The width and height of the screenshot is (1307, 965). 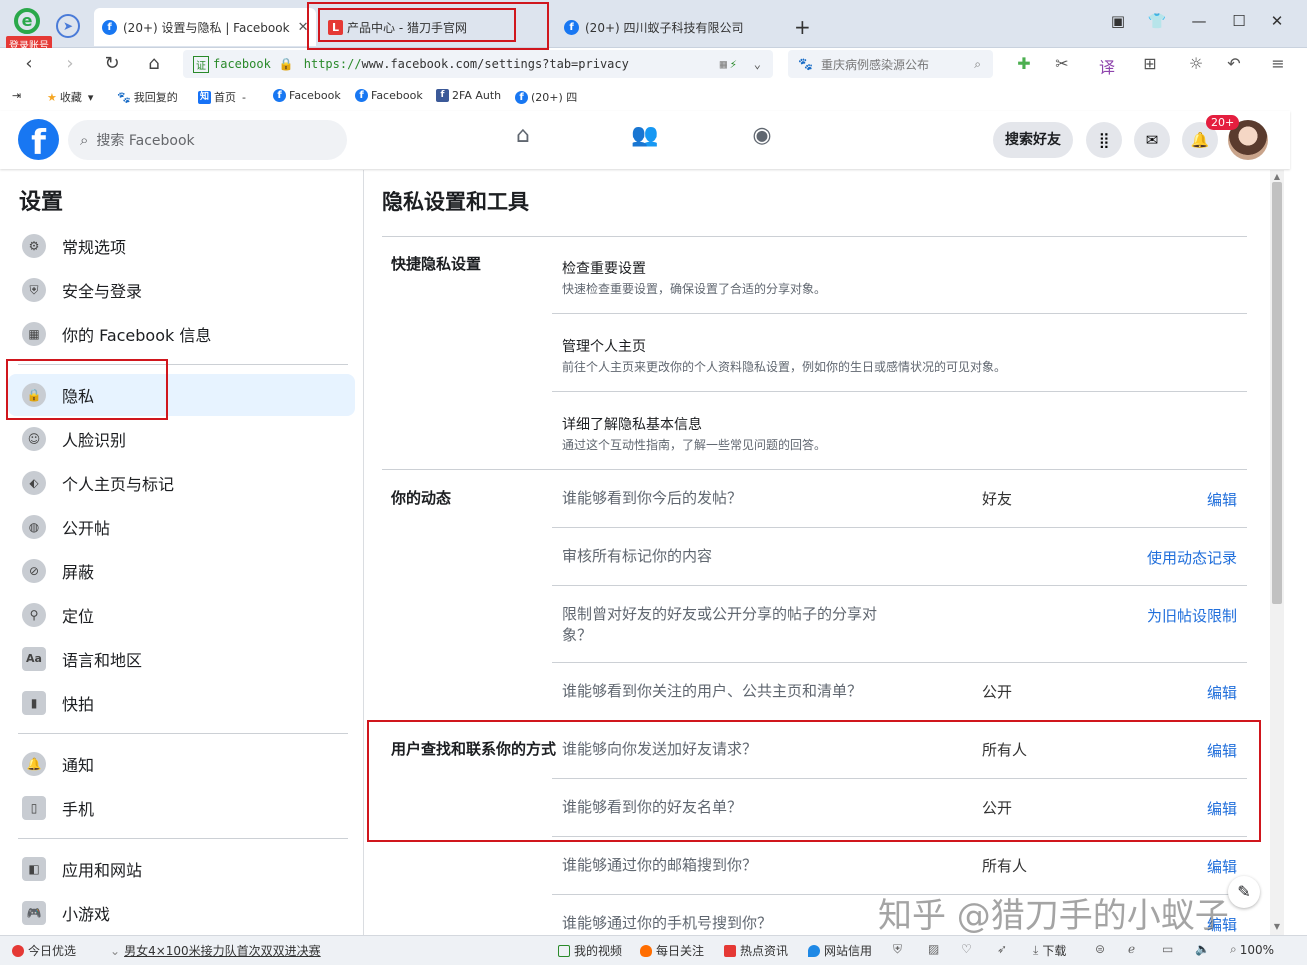 What do you see at coordinates (124, 97) in the screenshot?
I see `paw-icon: 🐾` at bounding box center [124, 97].